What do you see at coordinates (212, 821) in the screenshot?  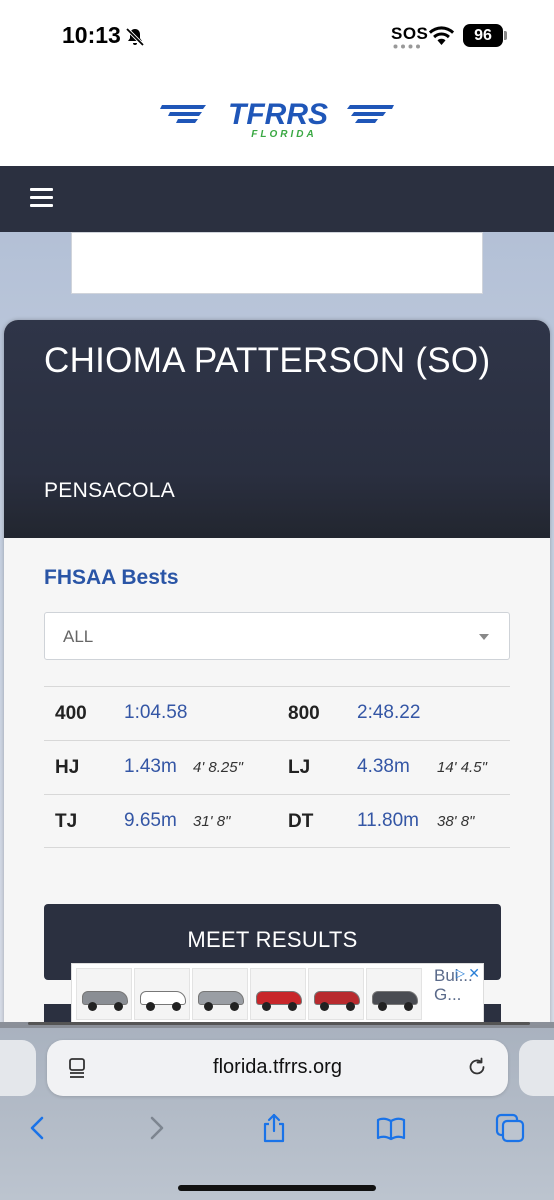 I see `mark-conversion: 31' 8"` at bounding box center [212, 821].